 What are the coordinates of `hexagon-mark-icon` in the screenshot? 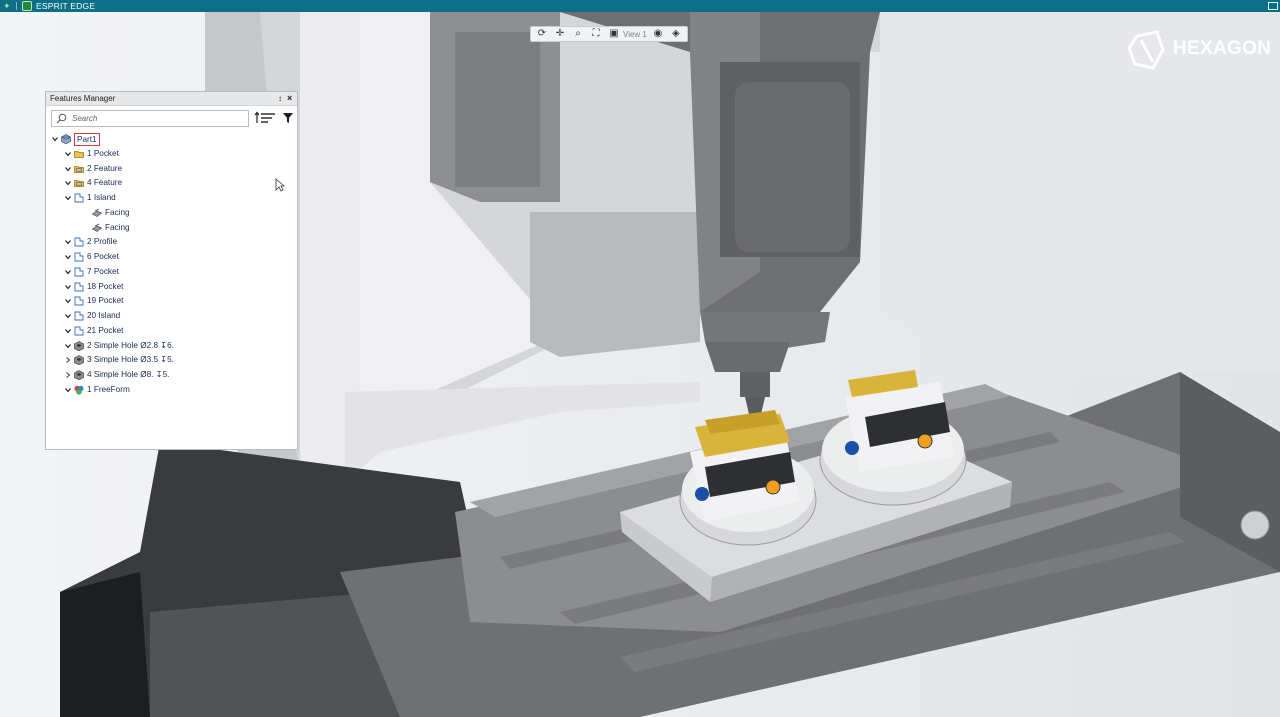 It's located at (1146, 50).